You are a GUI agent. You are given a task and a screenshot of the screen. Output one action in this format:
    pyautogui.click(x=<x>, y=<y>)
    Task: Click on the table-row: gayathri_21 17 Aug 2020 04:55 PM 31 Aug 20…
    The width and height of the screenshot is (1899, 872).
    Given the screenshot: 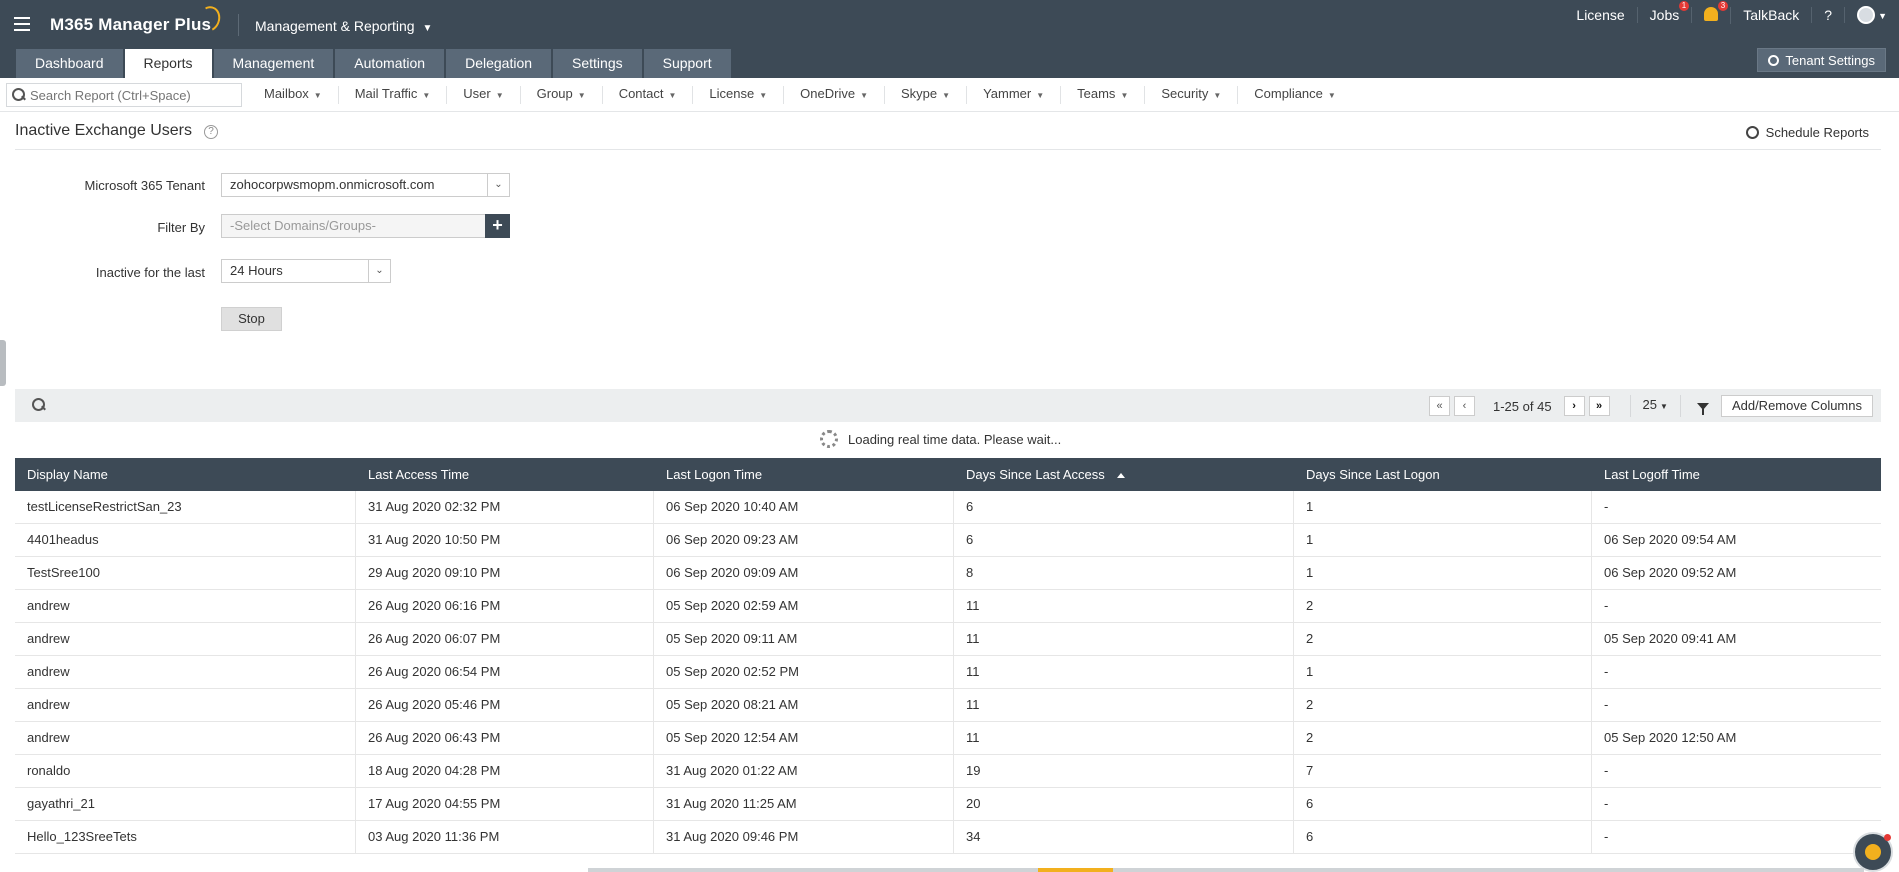 What is the action you would take?
    pyautogui.click(x=948, y=804)
    